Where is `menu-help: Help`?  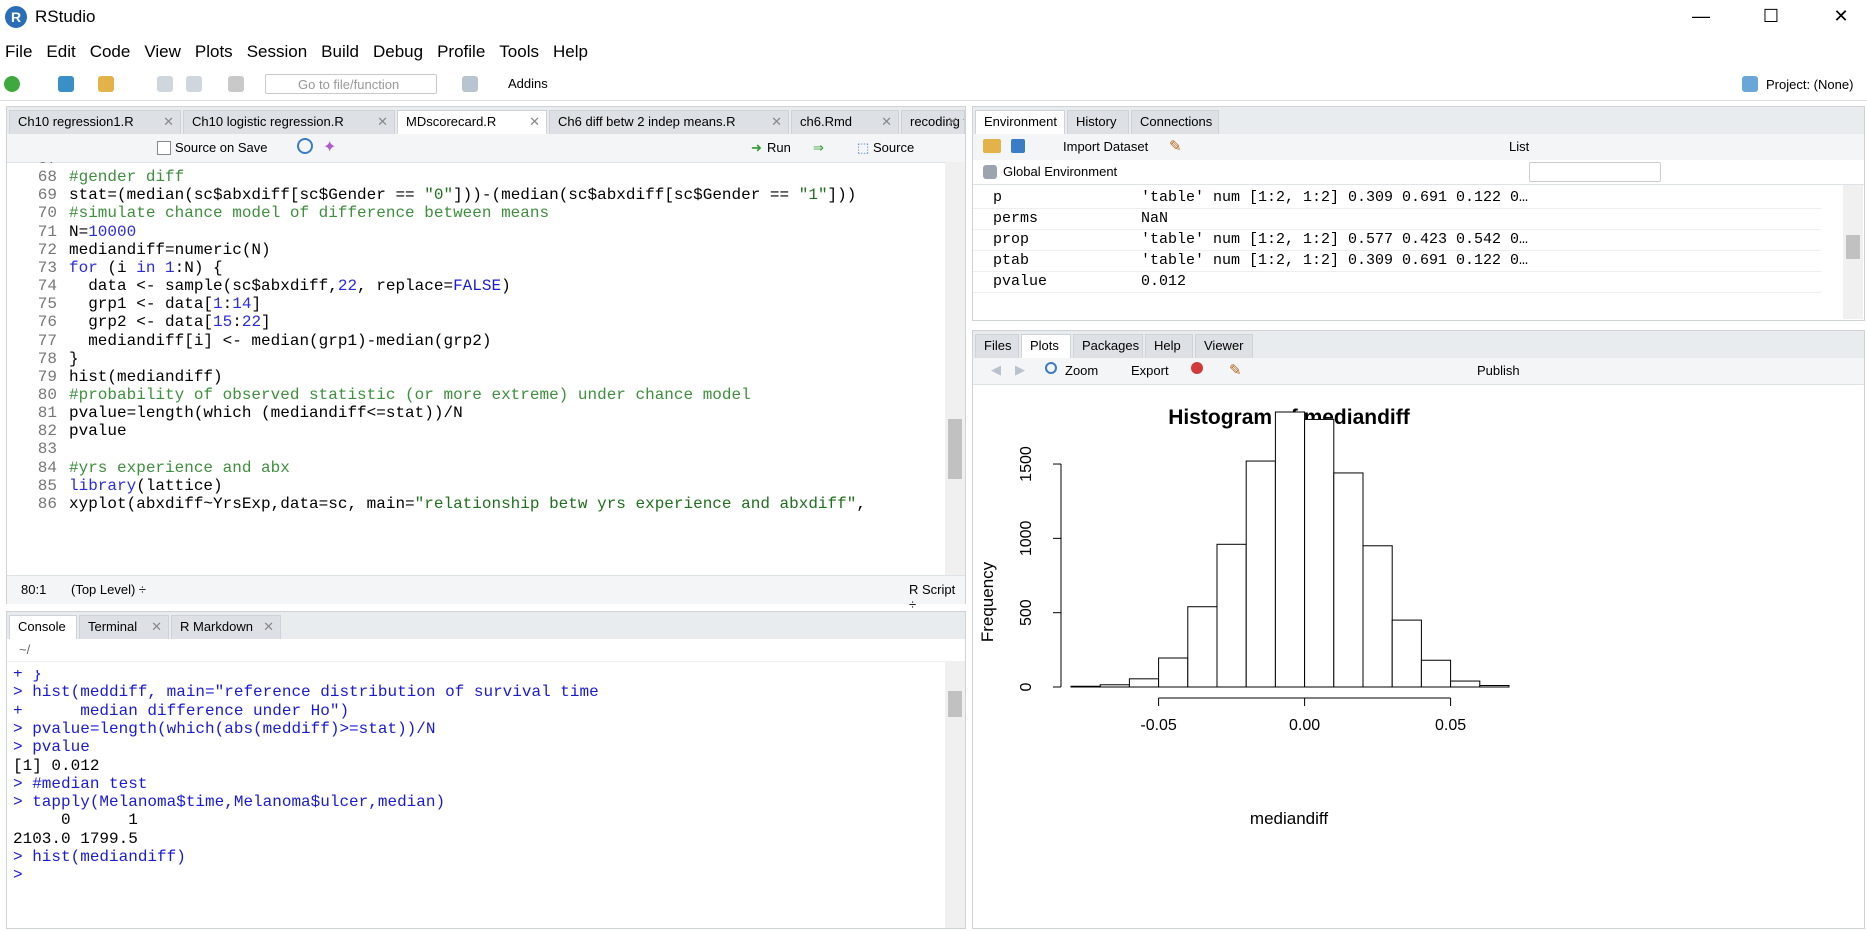 menu-help: Help is located at coordinates (572, 52).